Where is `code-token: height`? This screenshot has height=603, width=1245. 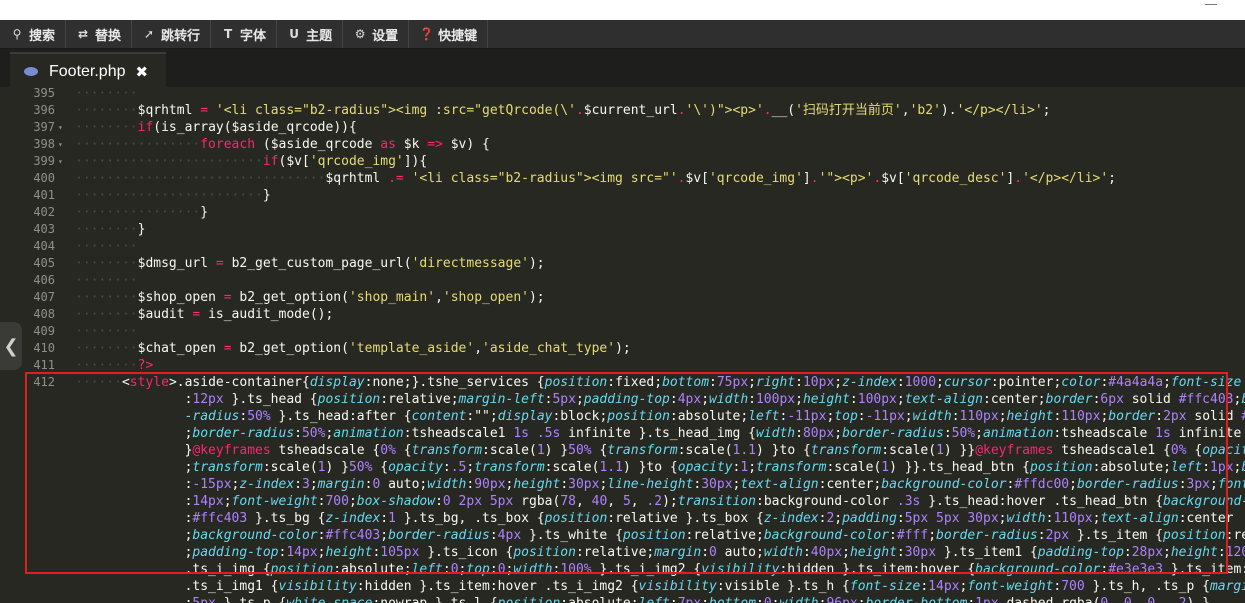 code-token: height is located at coordinates (537, 484).